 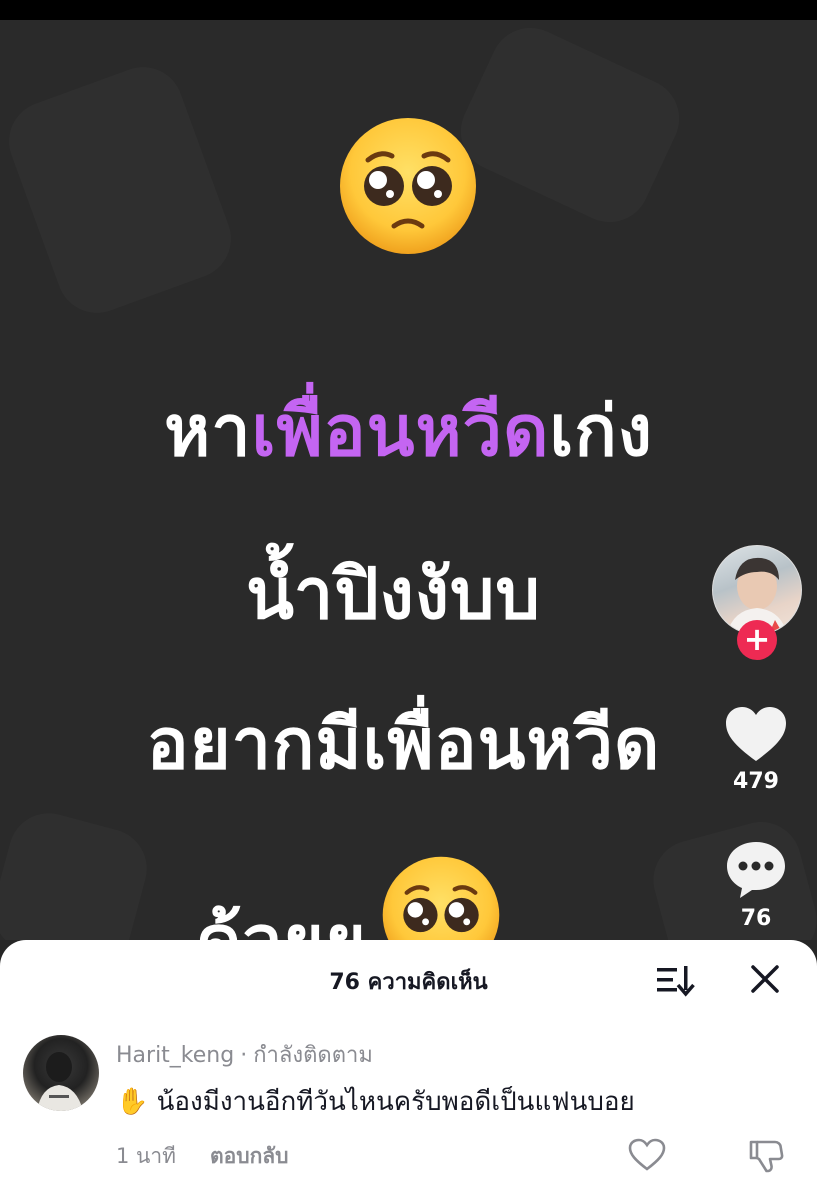 I want to click on comment-time: 1 นาที, so click(x=146, y=1156).